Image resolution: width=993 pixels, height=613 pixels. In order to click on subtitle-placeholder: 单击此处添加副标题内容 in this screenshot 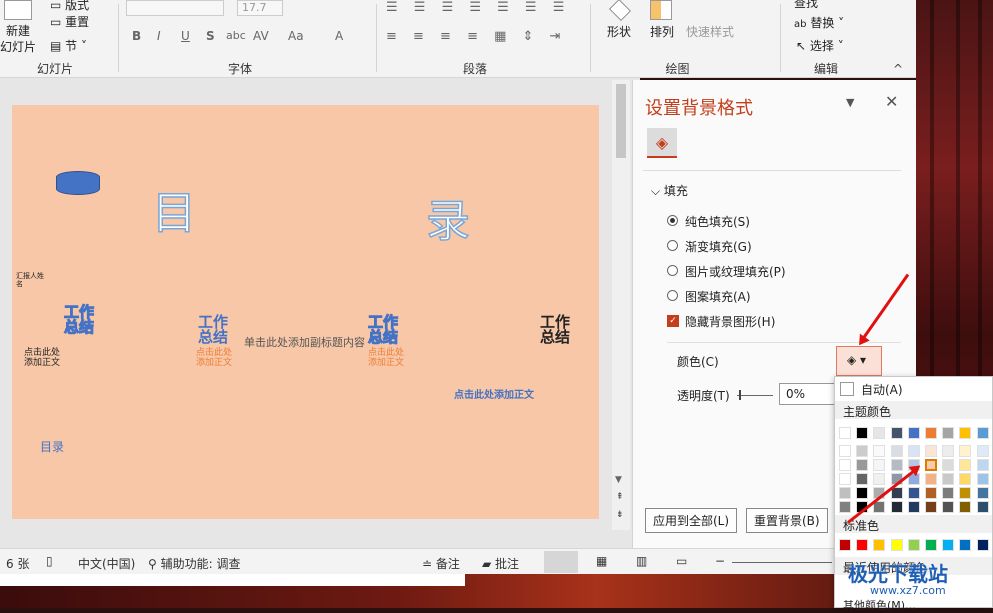, I will do `click(304, 342)`.